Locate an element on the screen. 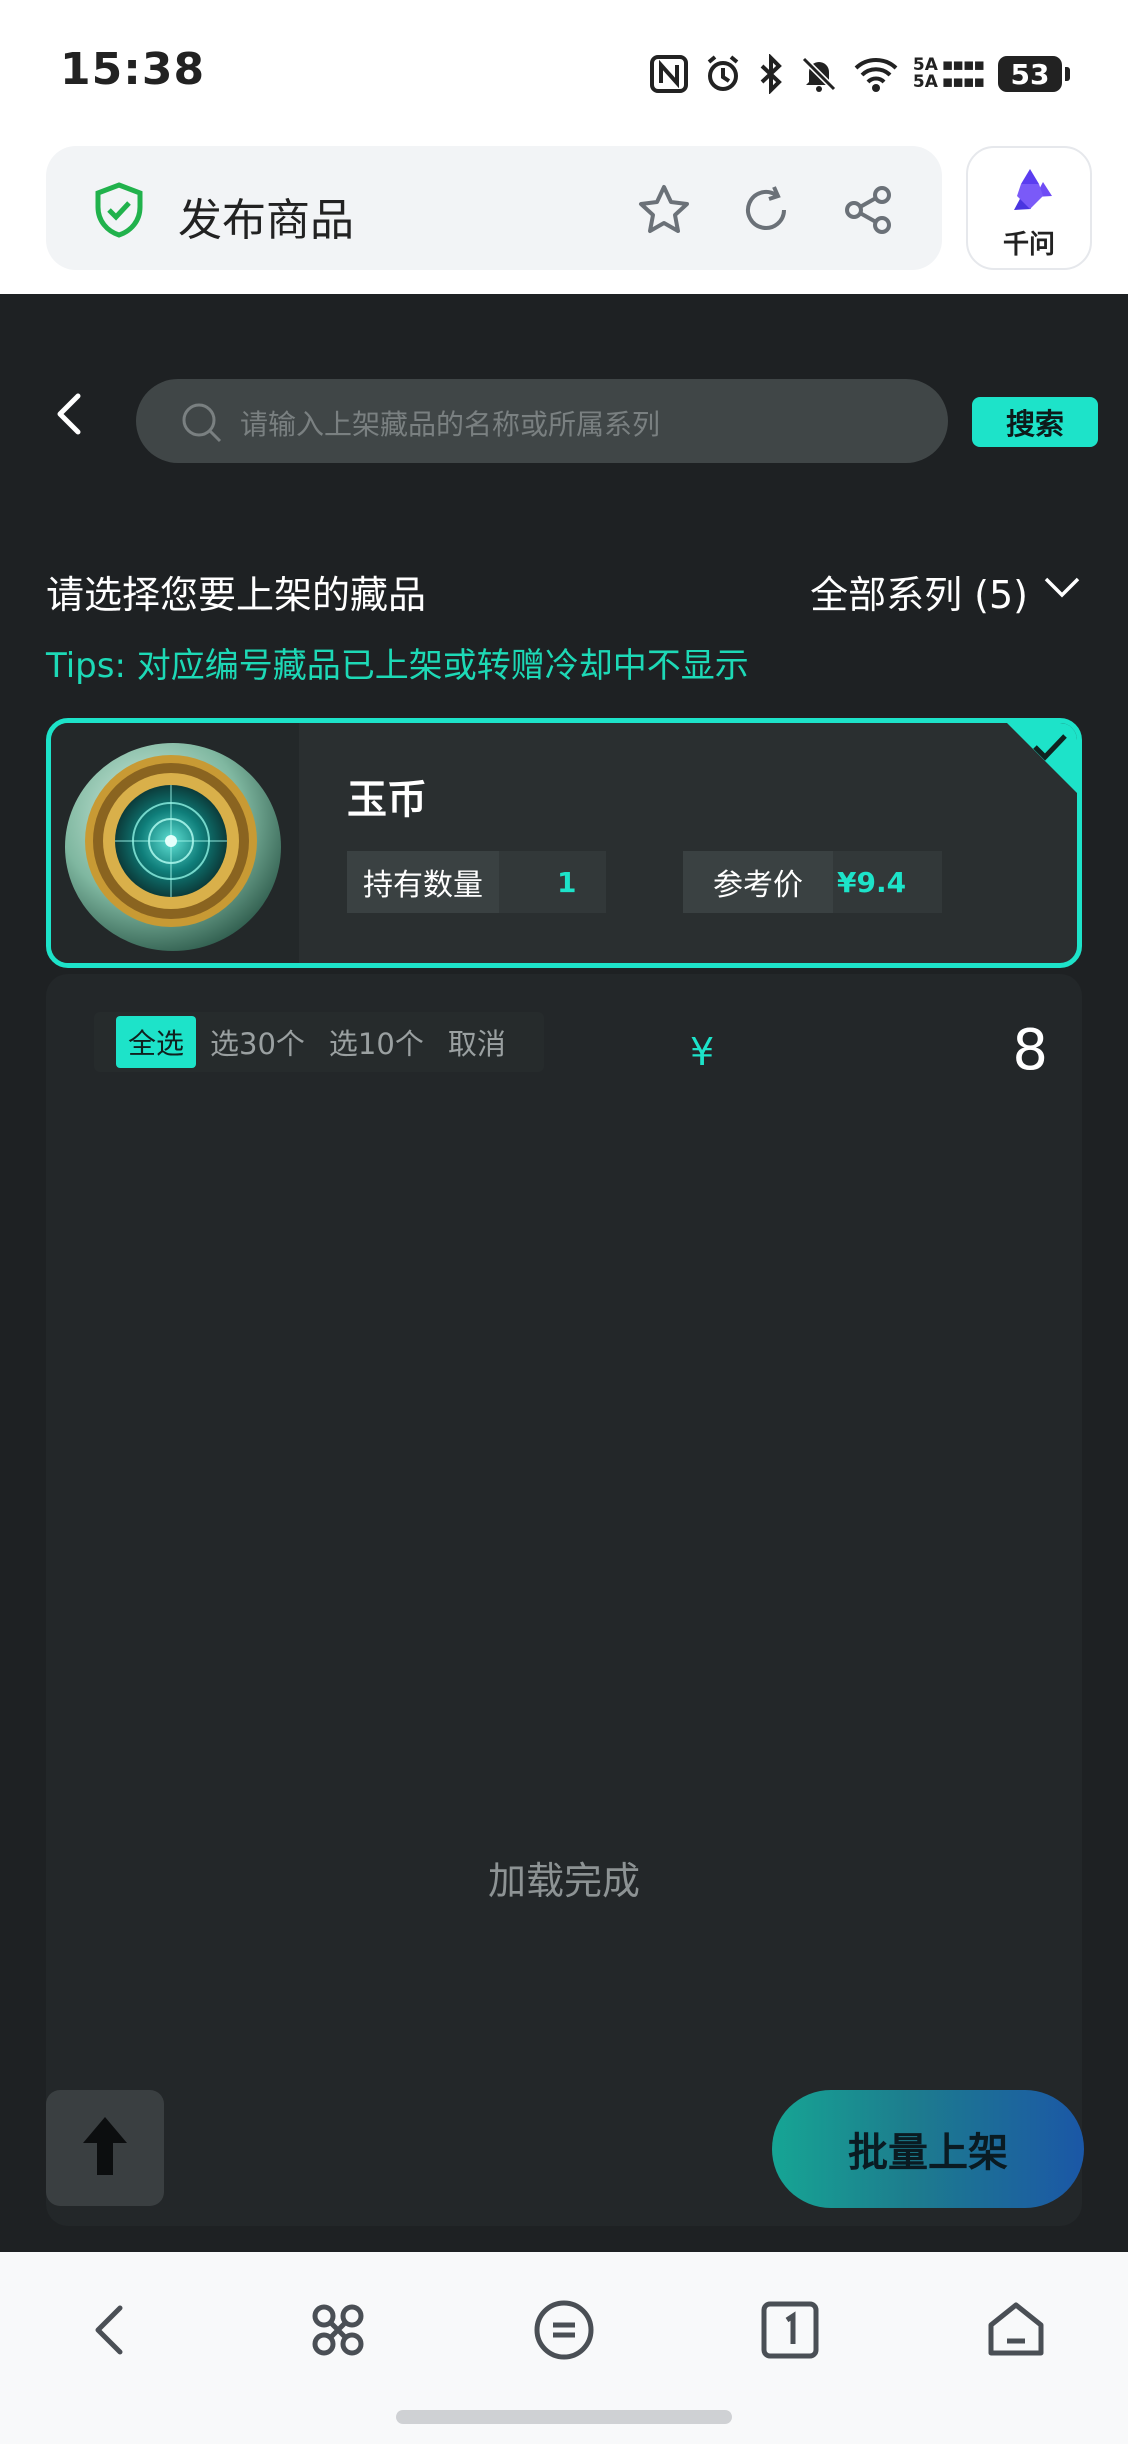 This screenshot has height=2444, width=1128. star-icon is located at coordinates (664, 210).